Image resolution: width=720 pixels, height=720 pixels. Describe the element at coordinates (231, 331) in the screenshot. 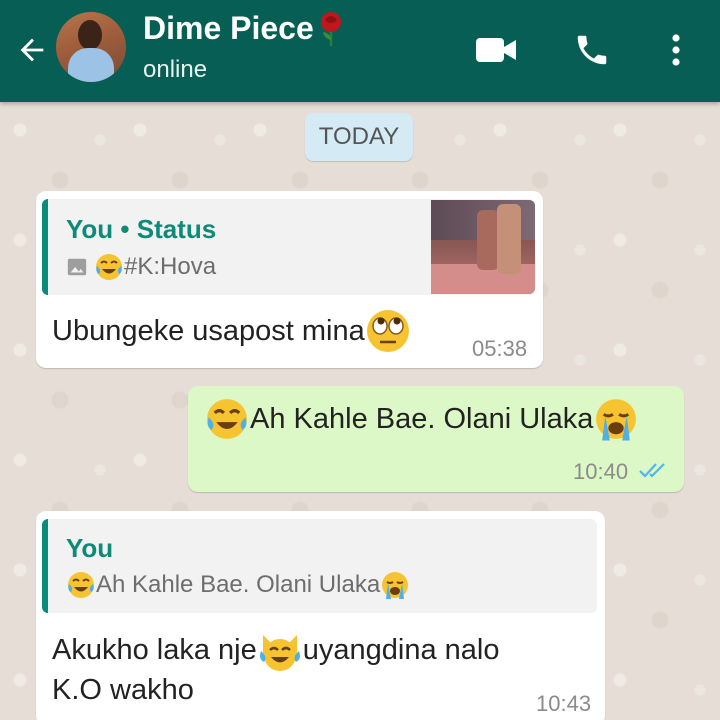

I see `message-text: Ubungeke usapost mina` at that location.